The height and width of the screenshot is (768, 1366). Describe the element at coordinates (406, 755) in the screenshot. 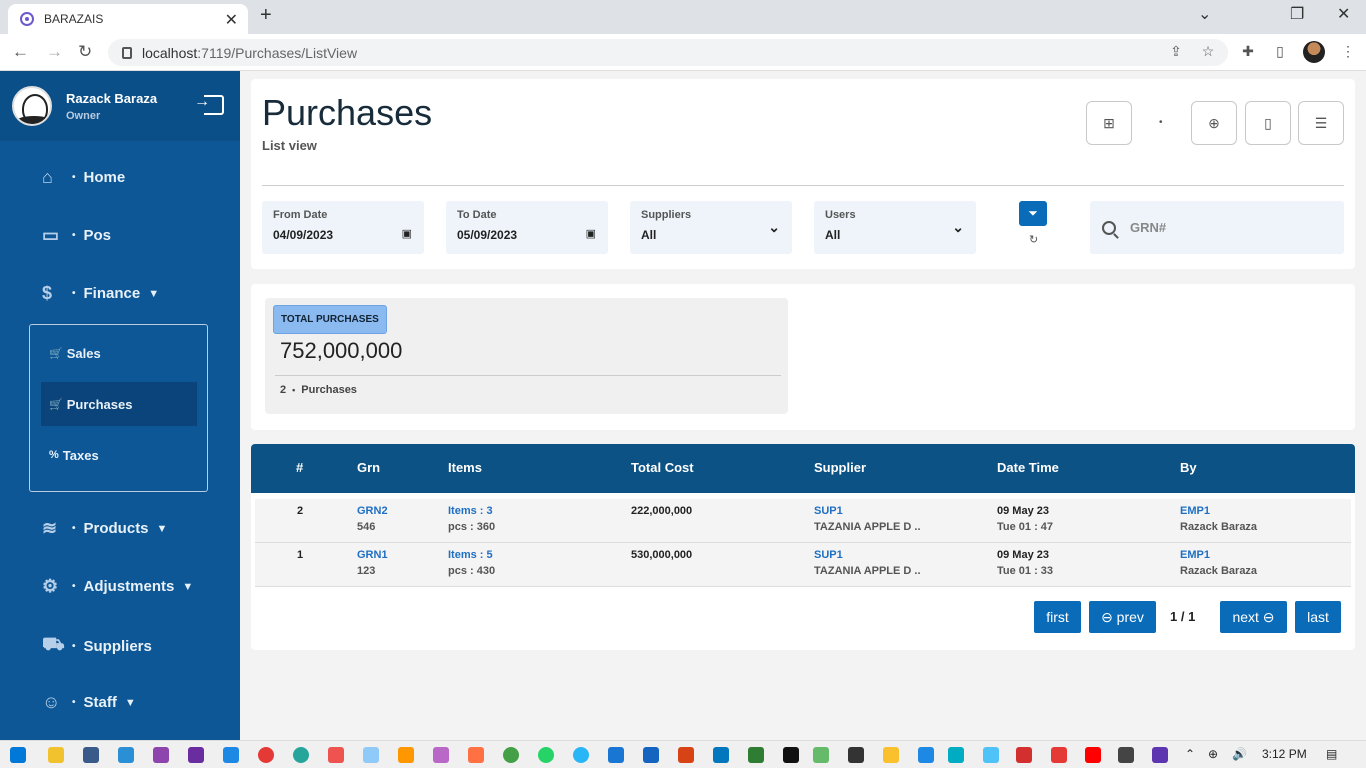

I see `vlc-icon` at that location.